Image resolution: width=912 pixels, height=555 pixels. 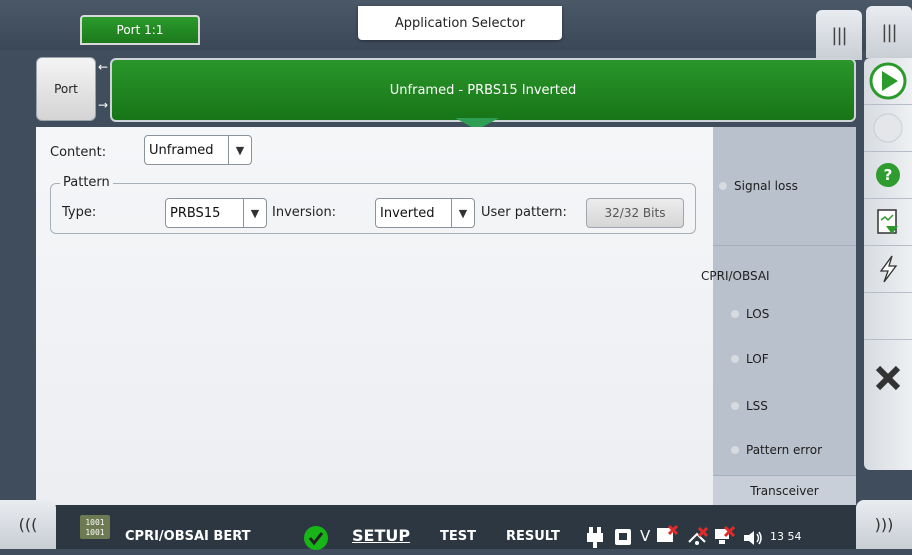 What do you see at coordinates (103, 67) in the screenshot?
I see `arrow-left-icon: ←` at bounding box center [103, 67].